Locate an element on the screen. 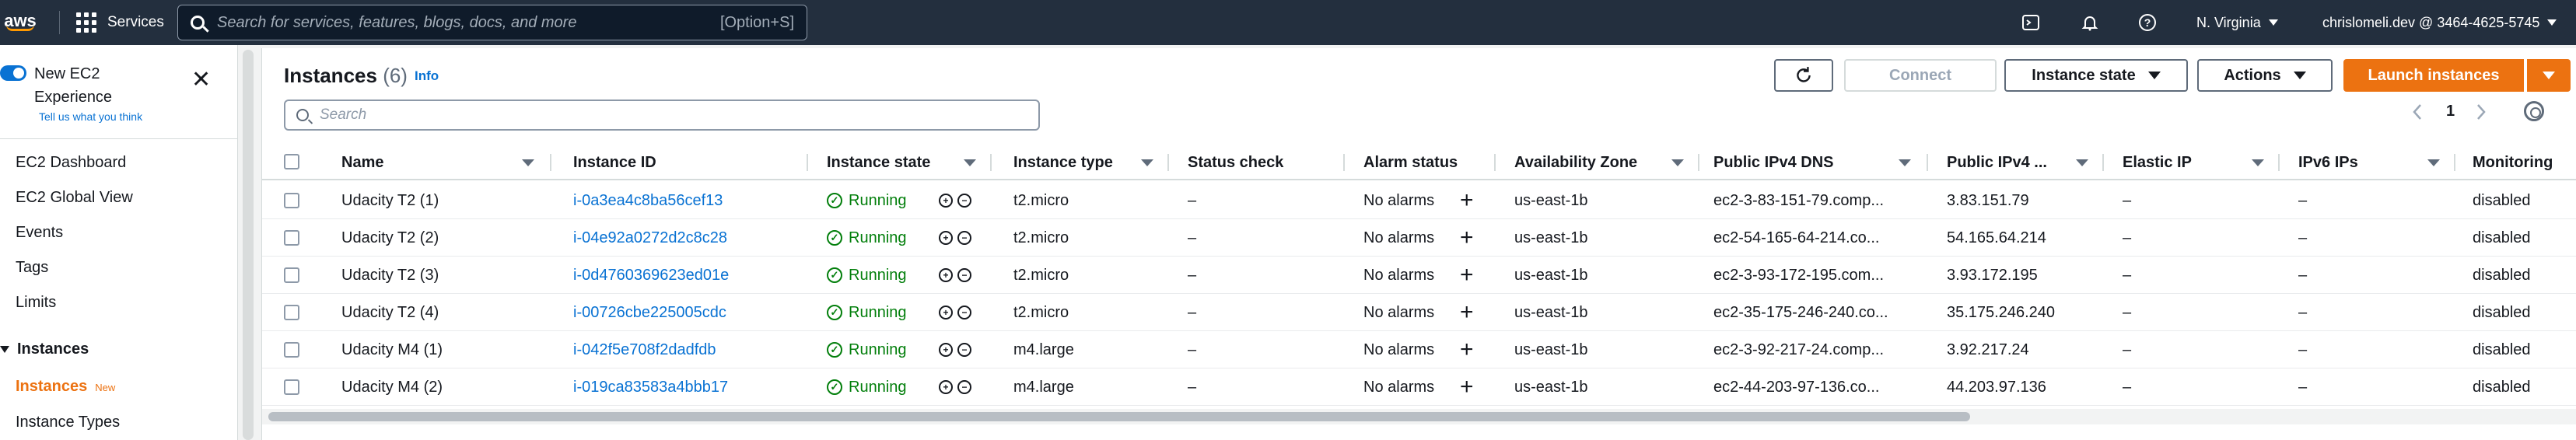 The height and width of the screenshot is (440, 2576). column-header-instance-type: Instance type is located at coordinates (1063, 162).